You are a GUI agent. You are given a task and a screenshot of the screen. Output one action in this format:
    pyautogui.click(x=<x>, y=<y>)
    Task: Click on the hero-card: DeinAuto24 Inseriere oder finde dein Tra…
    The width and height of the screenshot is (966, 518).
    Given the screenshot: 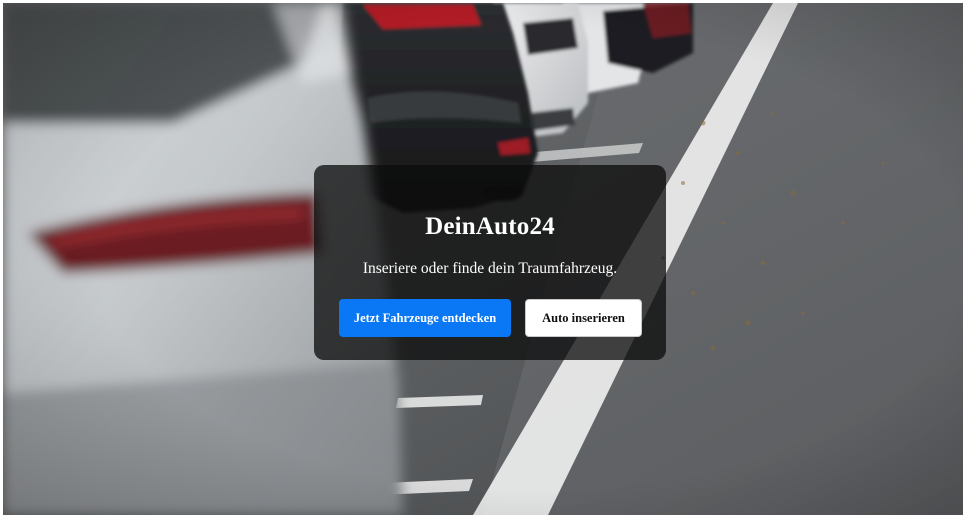 What is the action you would take?
    pyautogui.click(x=490, y=262)
    